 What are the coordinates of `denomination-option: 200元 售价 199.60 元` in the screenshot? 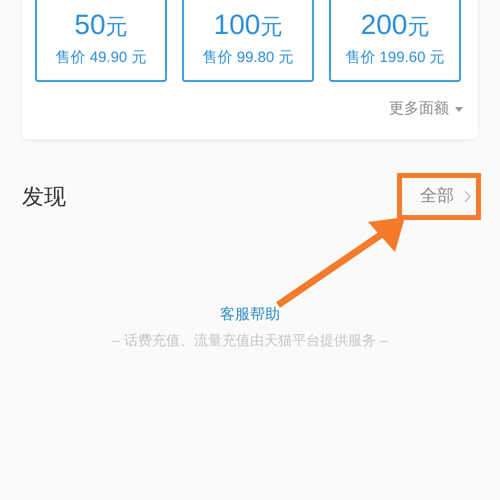 It's located at (395, 41).